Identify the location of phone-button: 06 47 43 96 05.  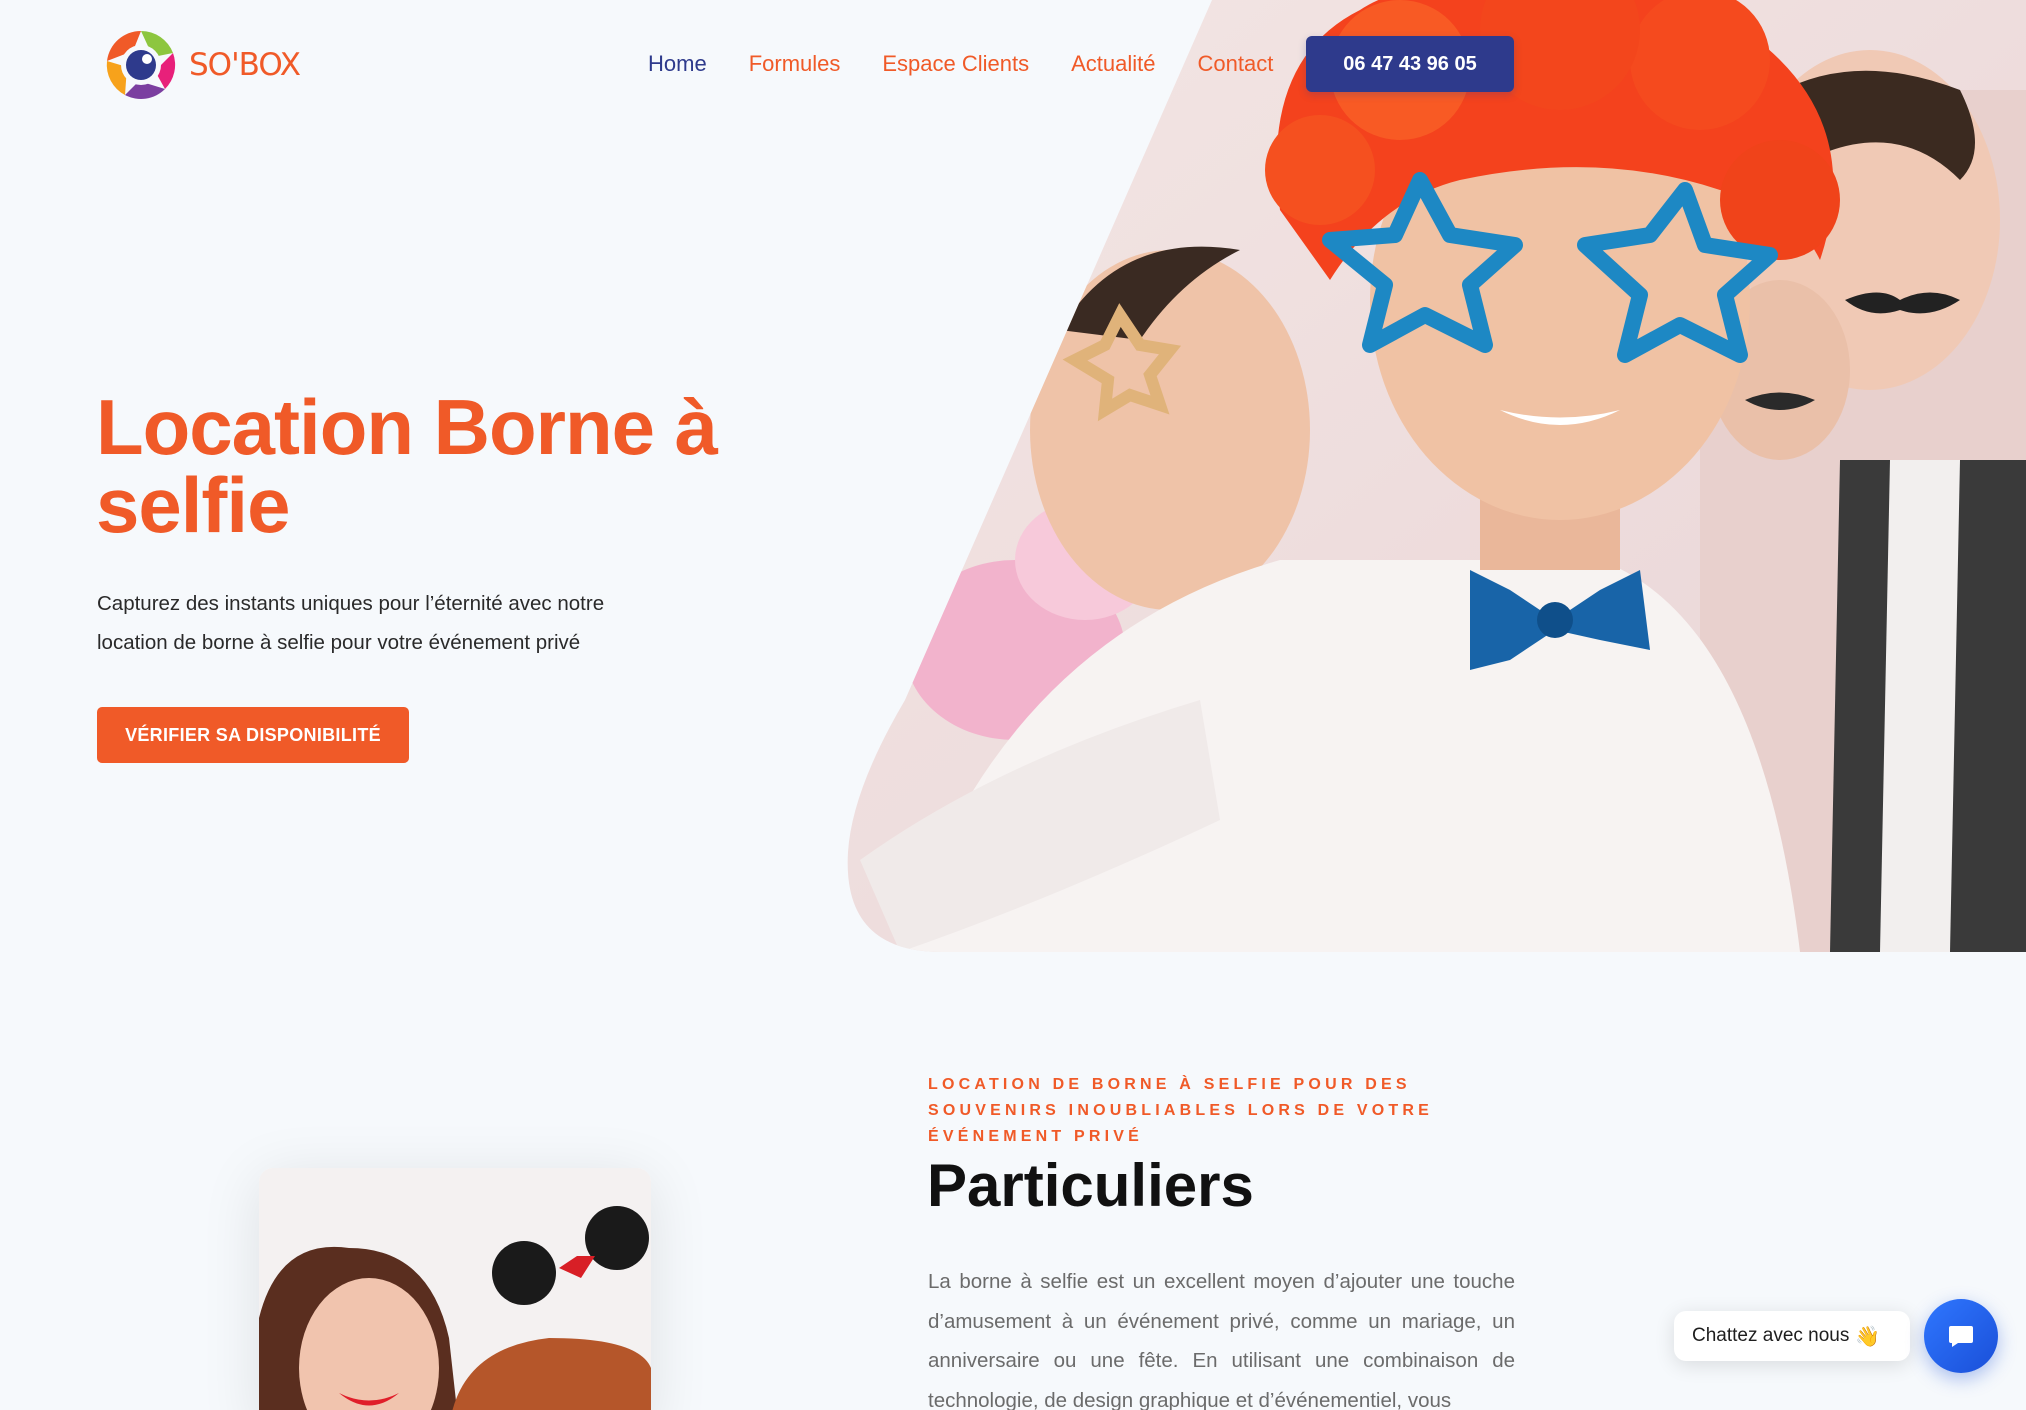
(1410, 64).